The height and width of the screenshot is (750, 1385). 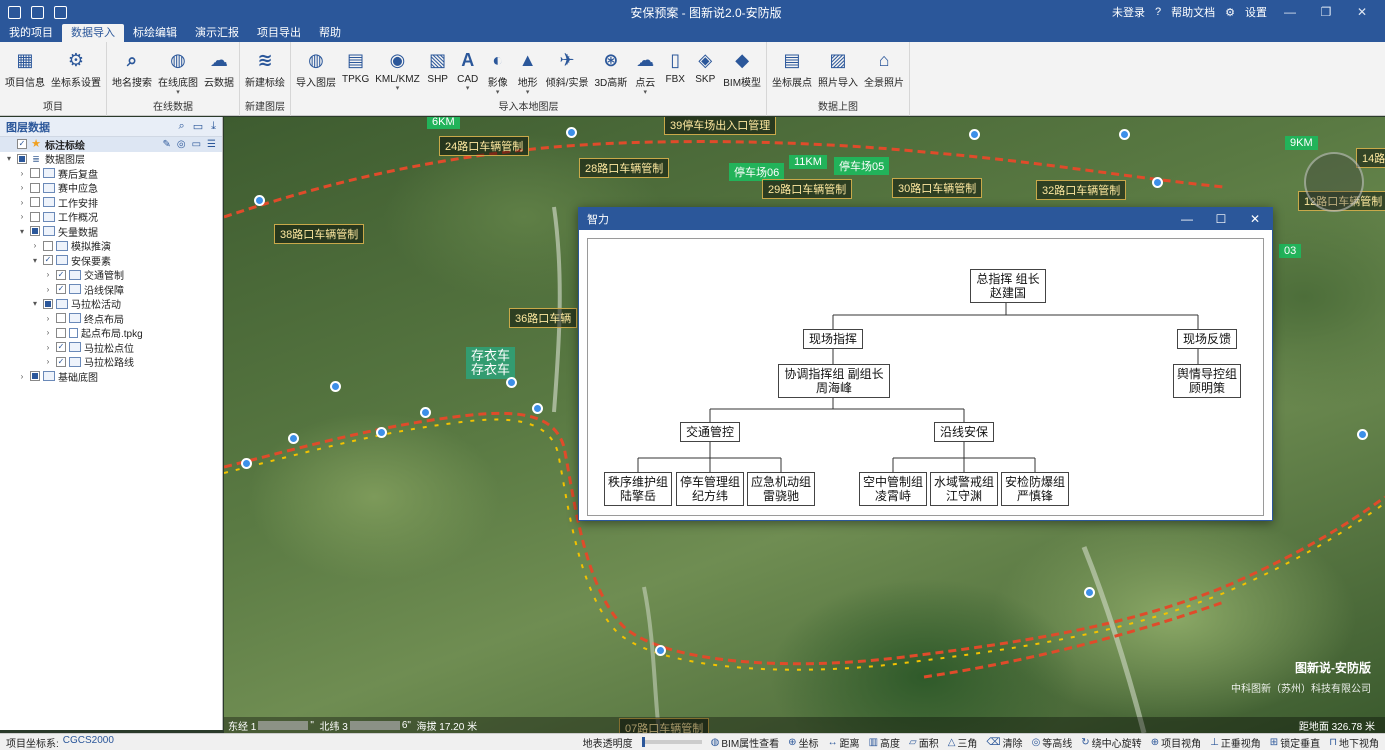 I want to click on layer-tree-item: ✓ ★ 标注标绘 ✎ ◎ ▭ ☰, so click(x=111, y=144).